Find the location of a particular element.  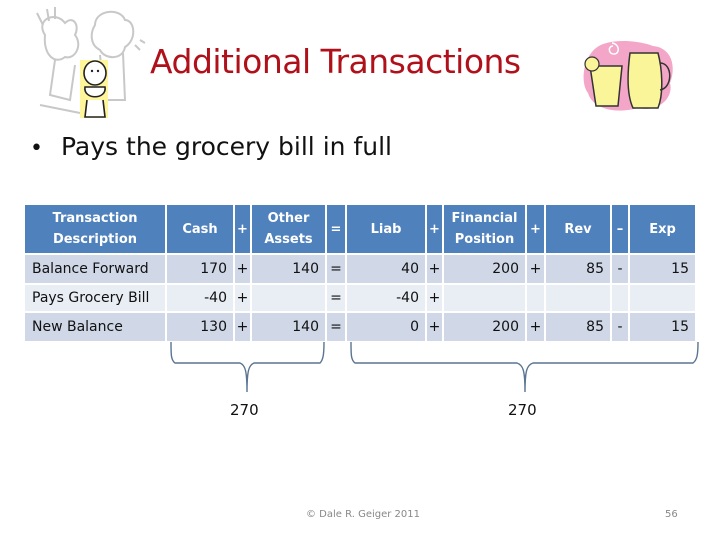

page-number: 56 is located at coordinates (671, 514).